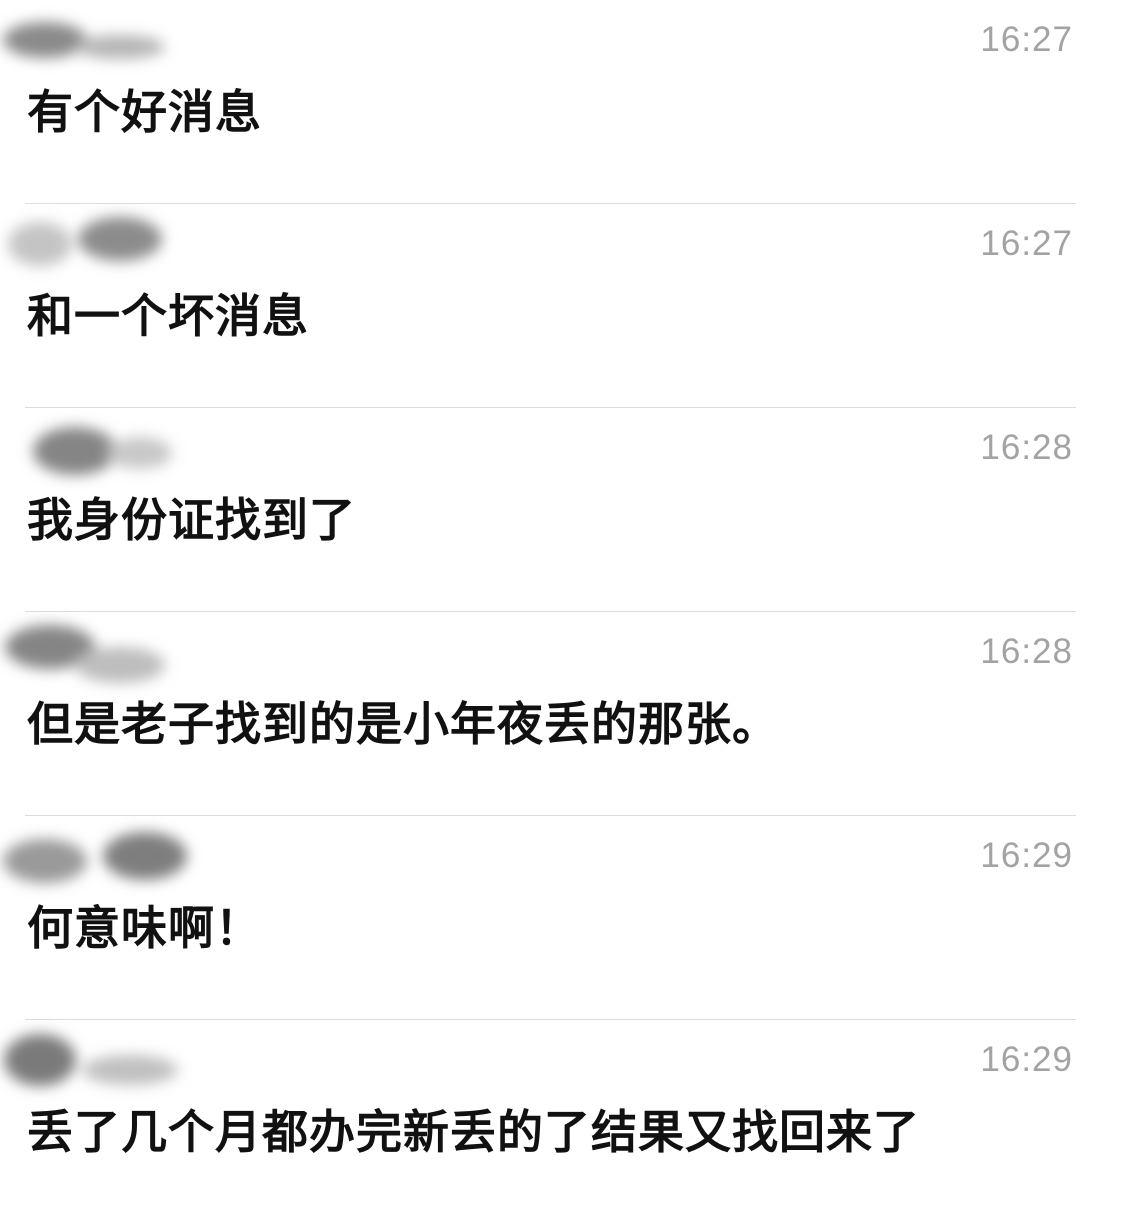  I want to click on message-text: 有个好消息, so click(144, 112).